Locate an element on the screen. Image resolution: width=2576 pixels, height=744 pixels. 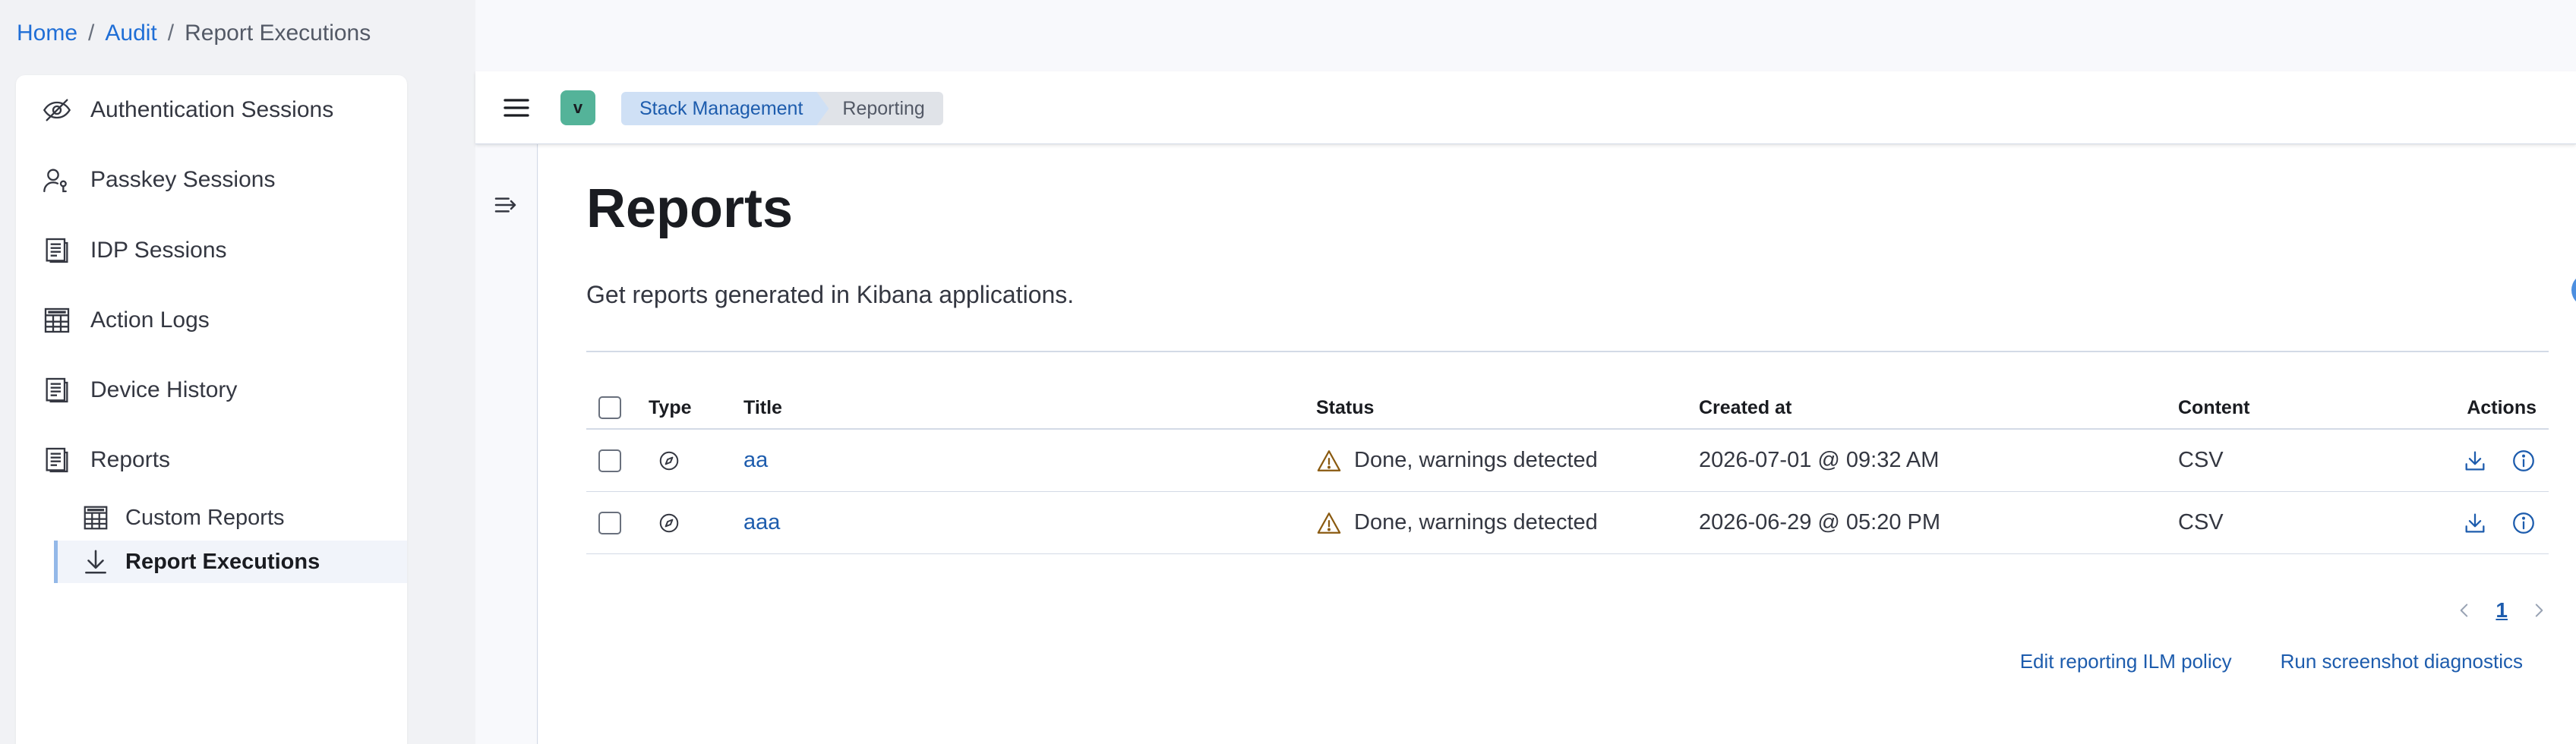
divider is located at coordinates (1568, 351).